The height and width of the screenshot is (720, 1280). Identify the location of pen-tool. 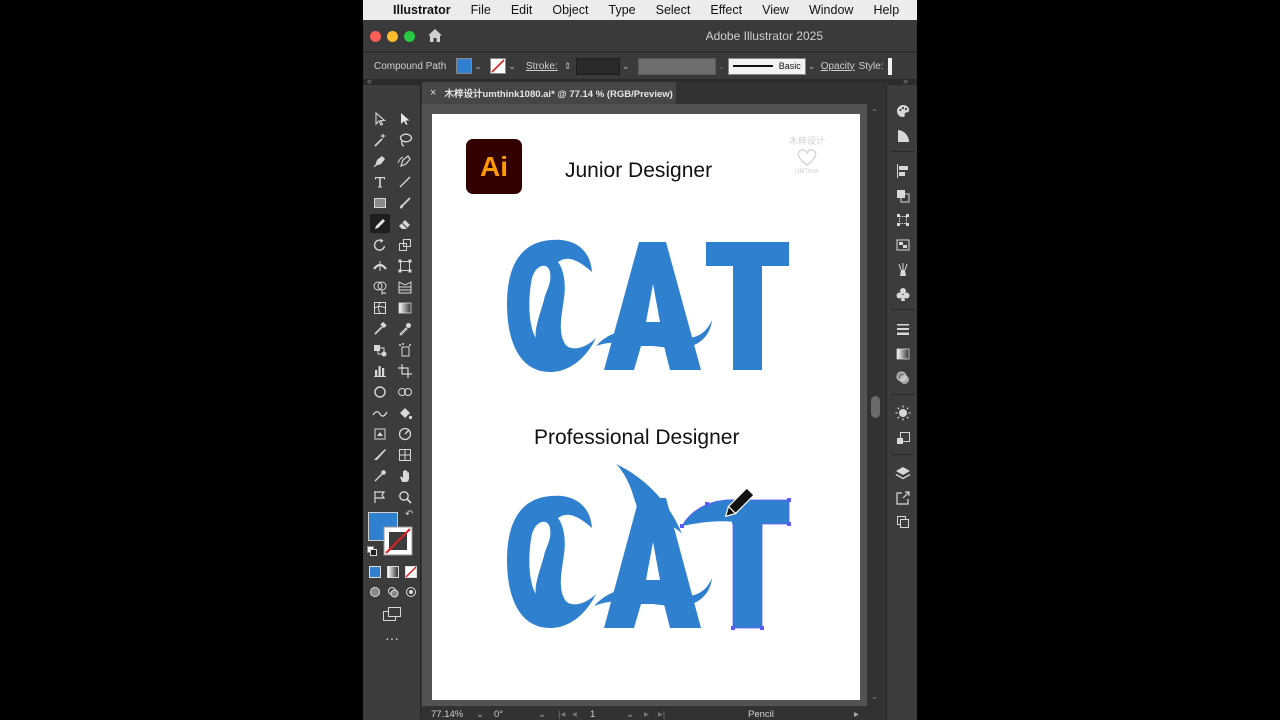
(380, 160).